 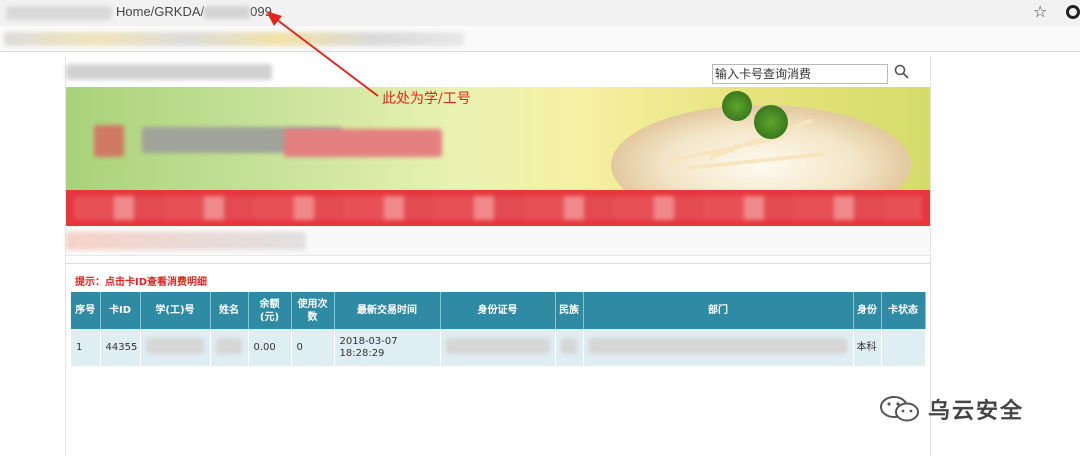 What do you see at coordinates (186, 241) in the screenshot?
I see `redacted-subheader-text` at bounding box center [186, 241].